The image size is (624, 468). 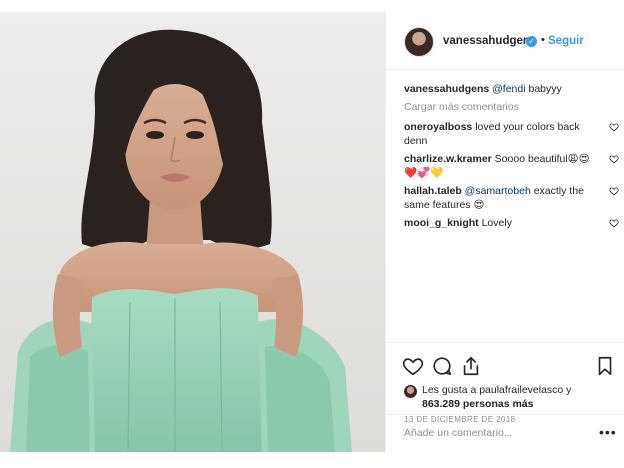 I want to click on comment-username: charlize.w.kramer, so click(x=448, y=159).